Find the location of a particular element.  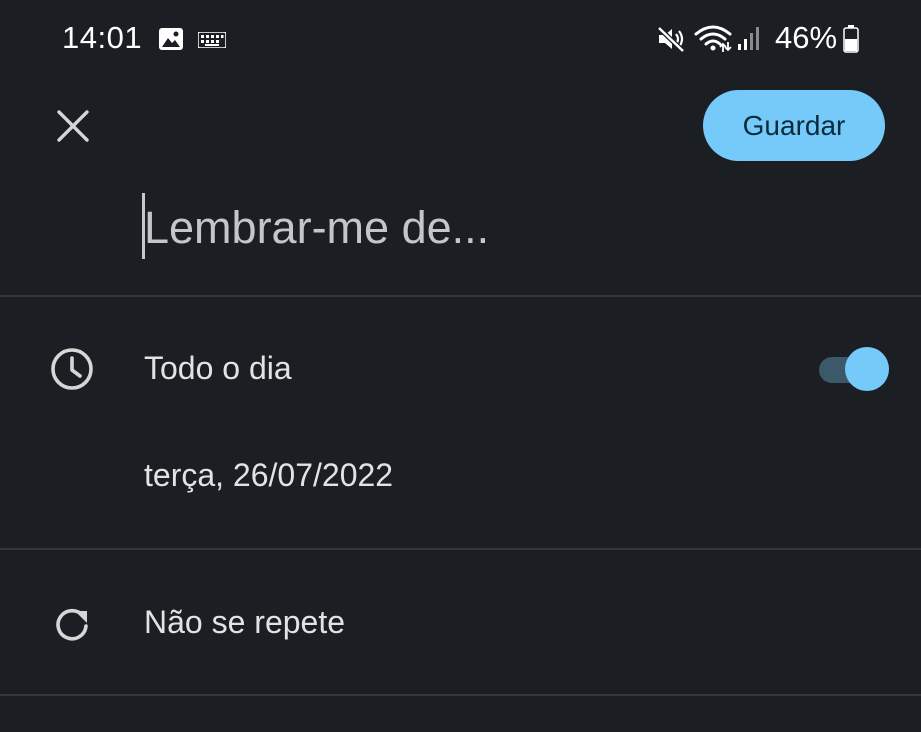

save-button: Guardar is located at coordinates (794, 125).